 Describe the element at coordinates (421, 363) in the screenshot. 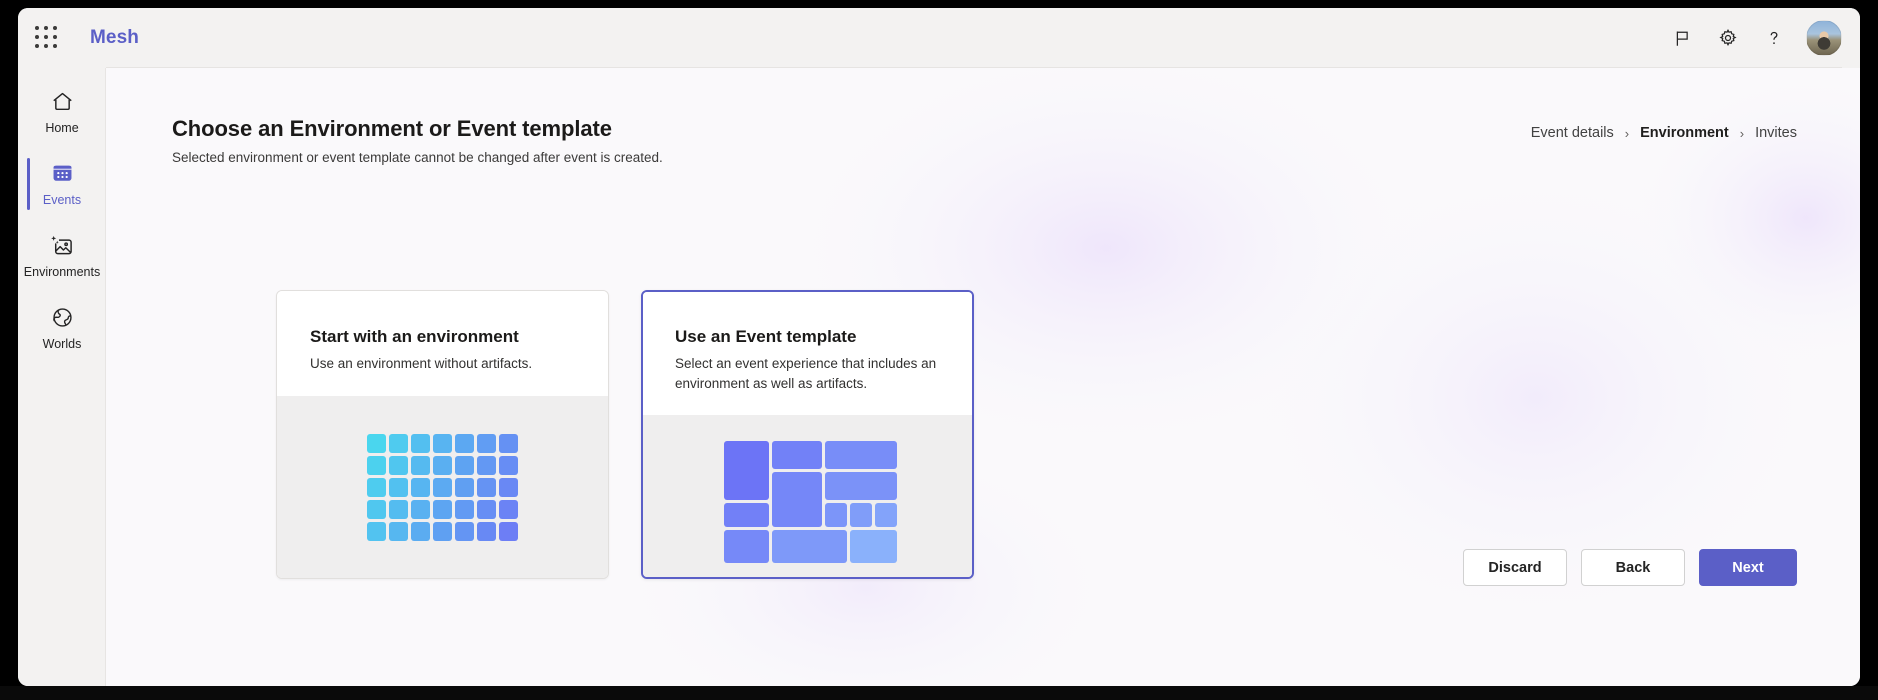

I see `card-description: Use an environment without artifacts.` at that location.